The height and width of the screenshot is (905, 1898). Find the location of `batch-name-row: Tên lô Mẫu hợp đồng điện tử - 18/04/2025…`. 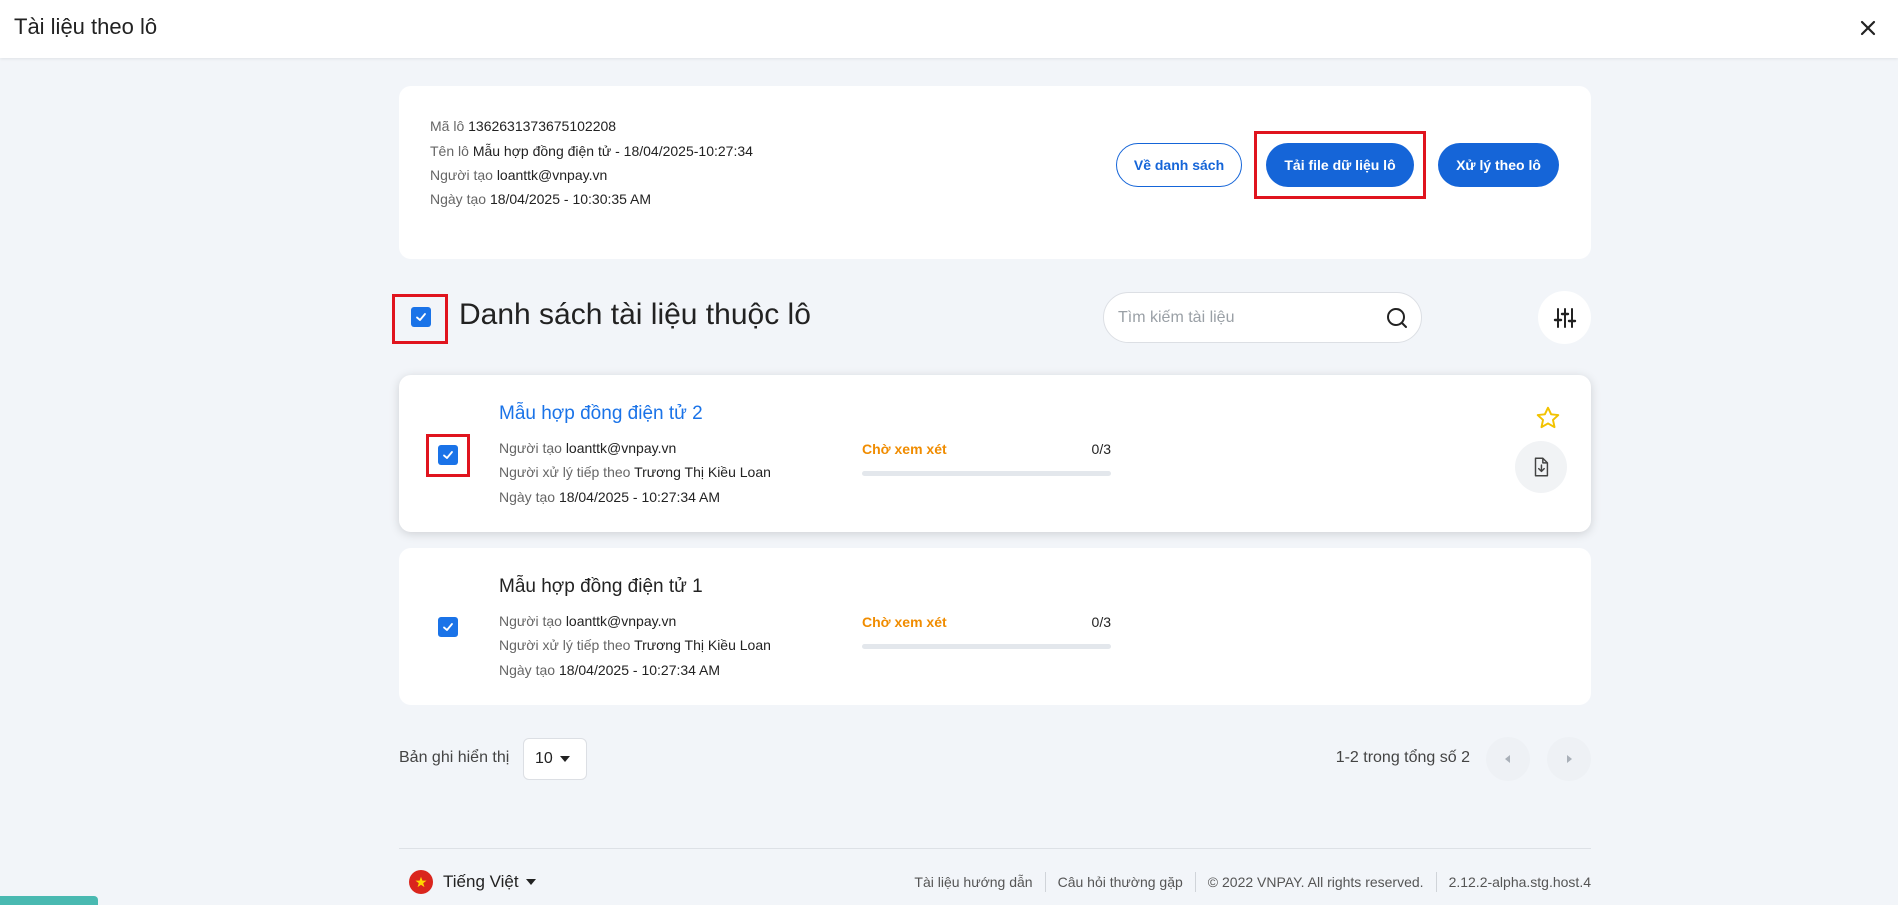

batch-name-row: Tên lô Mẫu hợp đồng điện tử - 18/04/2025… is located at coordinates (591, 151).